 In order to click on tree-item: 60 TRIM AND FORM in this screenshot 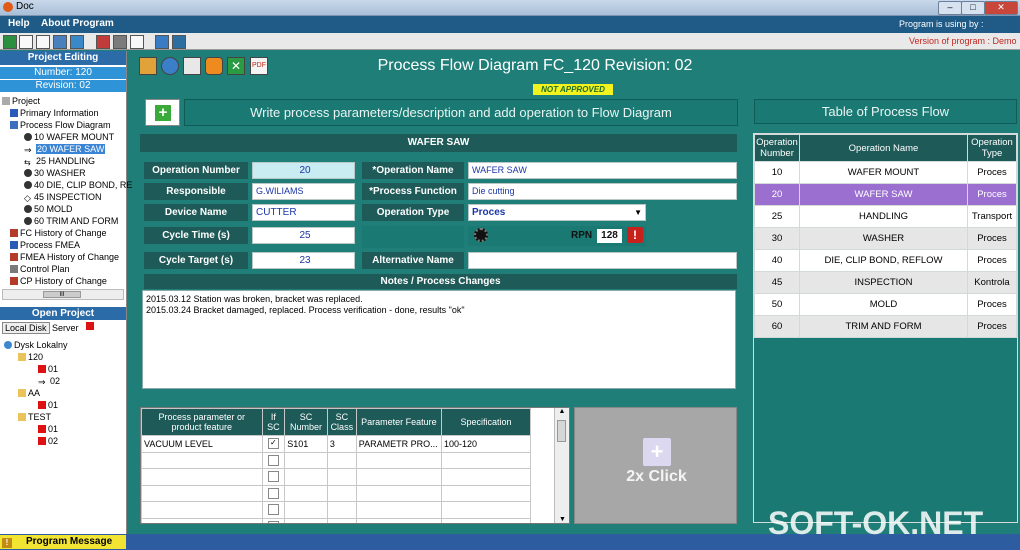, I will do `click(63, 221)`.